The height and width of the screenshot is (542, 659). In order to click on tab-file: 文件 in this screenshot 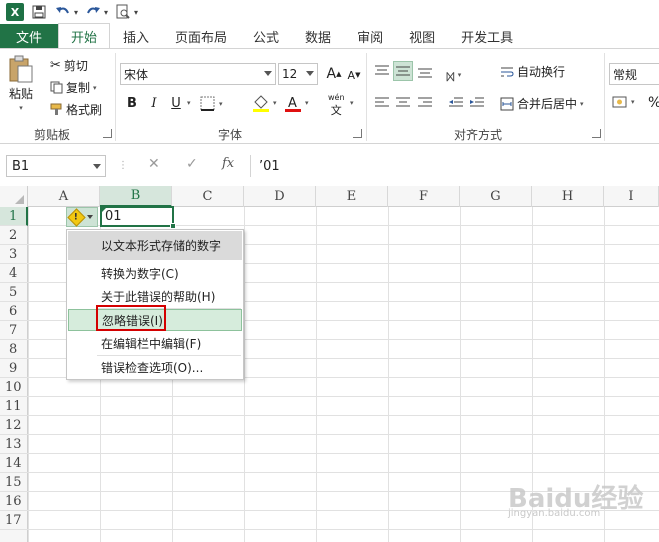, I will do `click(29, 36)`.